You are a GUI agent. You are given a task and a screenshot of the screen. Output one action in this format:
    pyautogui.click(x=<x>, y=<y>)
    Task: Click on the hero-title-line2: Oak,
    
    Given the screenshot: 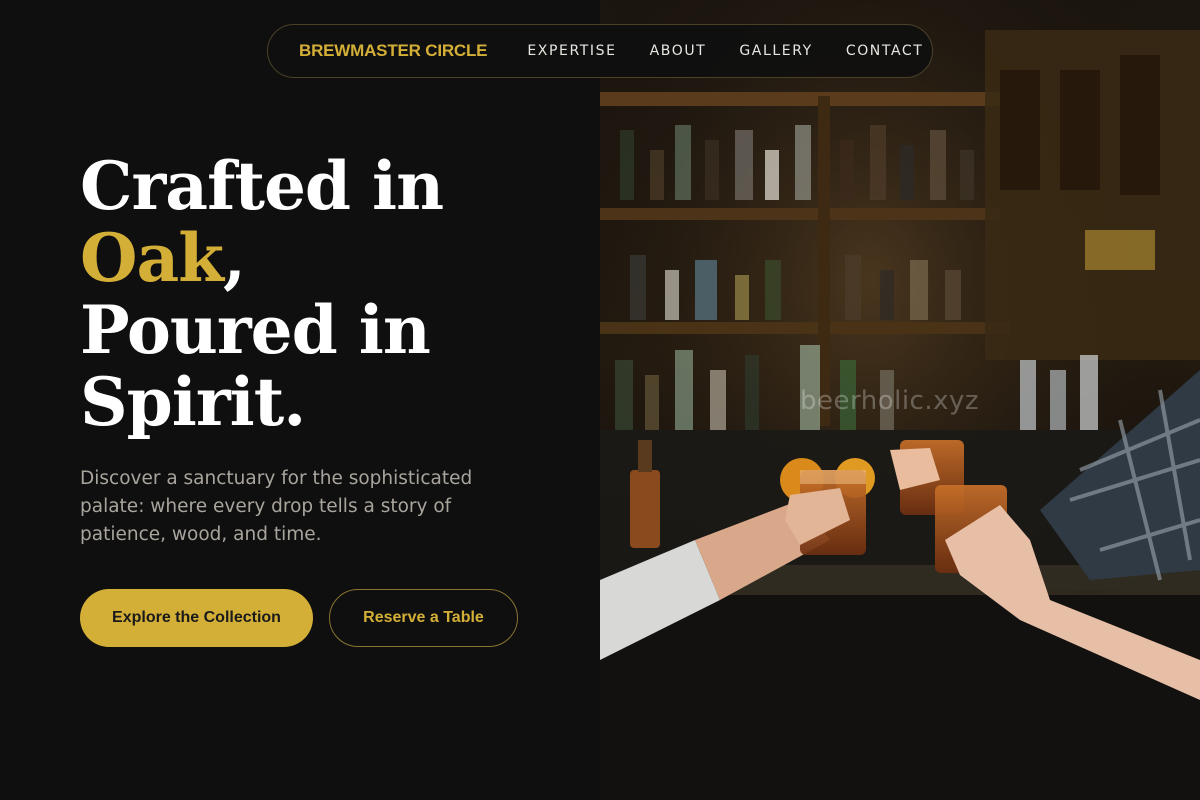 What is the action you would take?
    pyautogui.click(x=330, y=258)
    